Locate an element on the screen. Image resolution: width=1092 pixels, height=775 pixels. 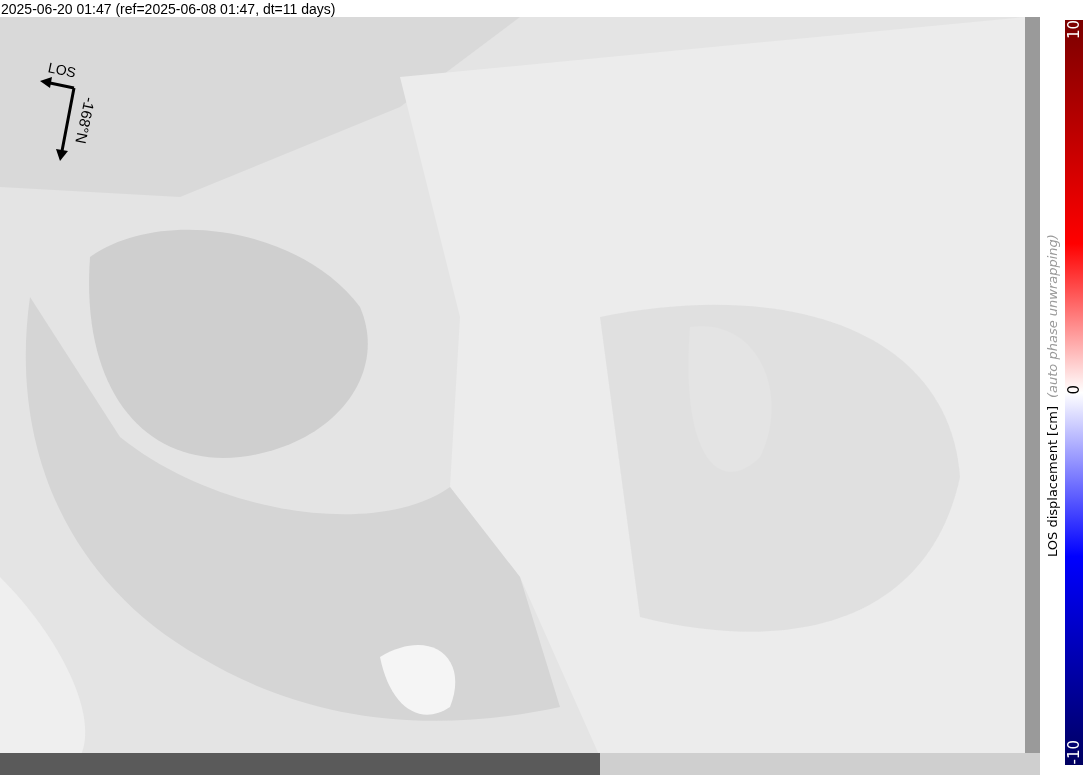
heading-label: -168°N is located at coordinates (85, 120).